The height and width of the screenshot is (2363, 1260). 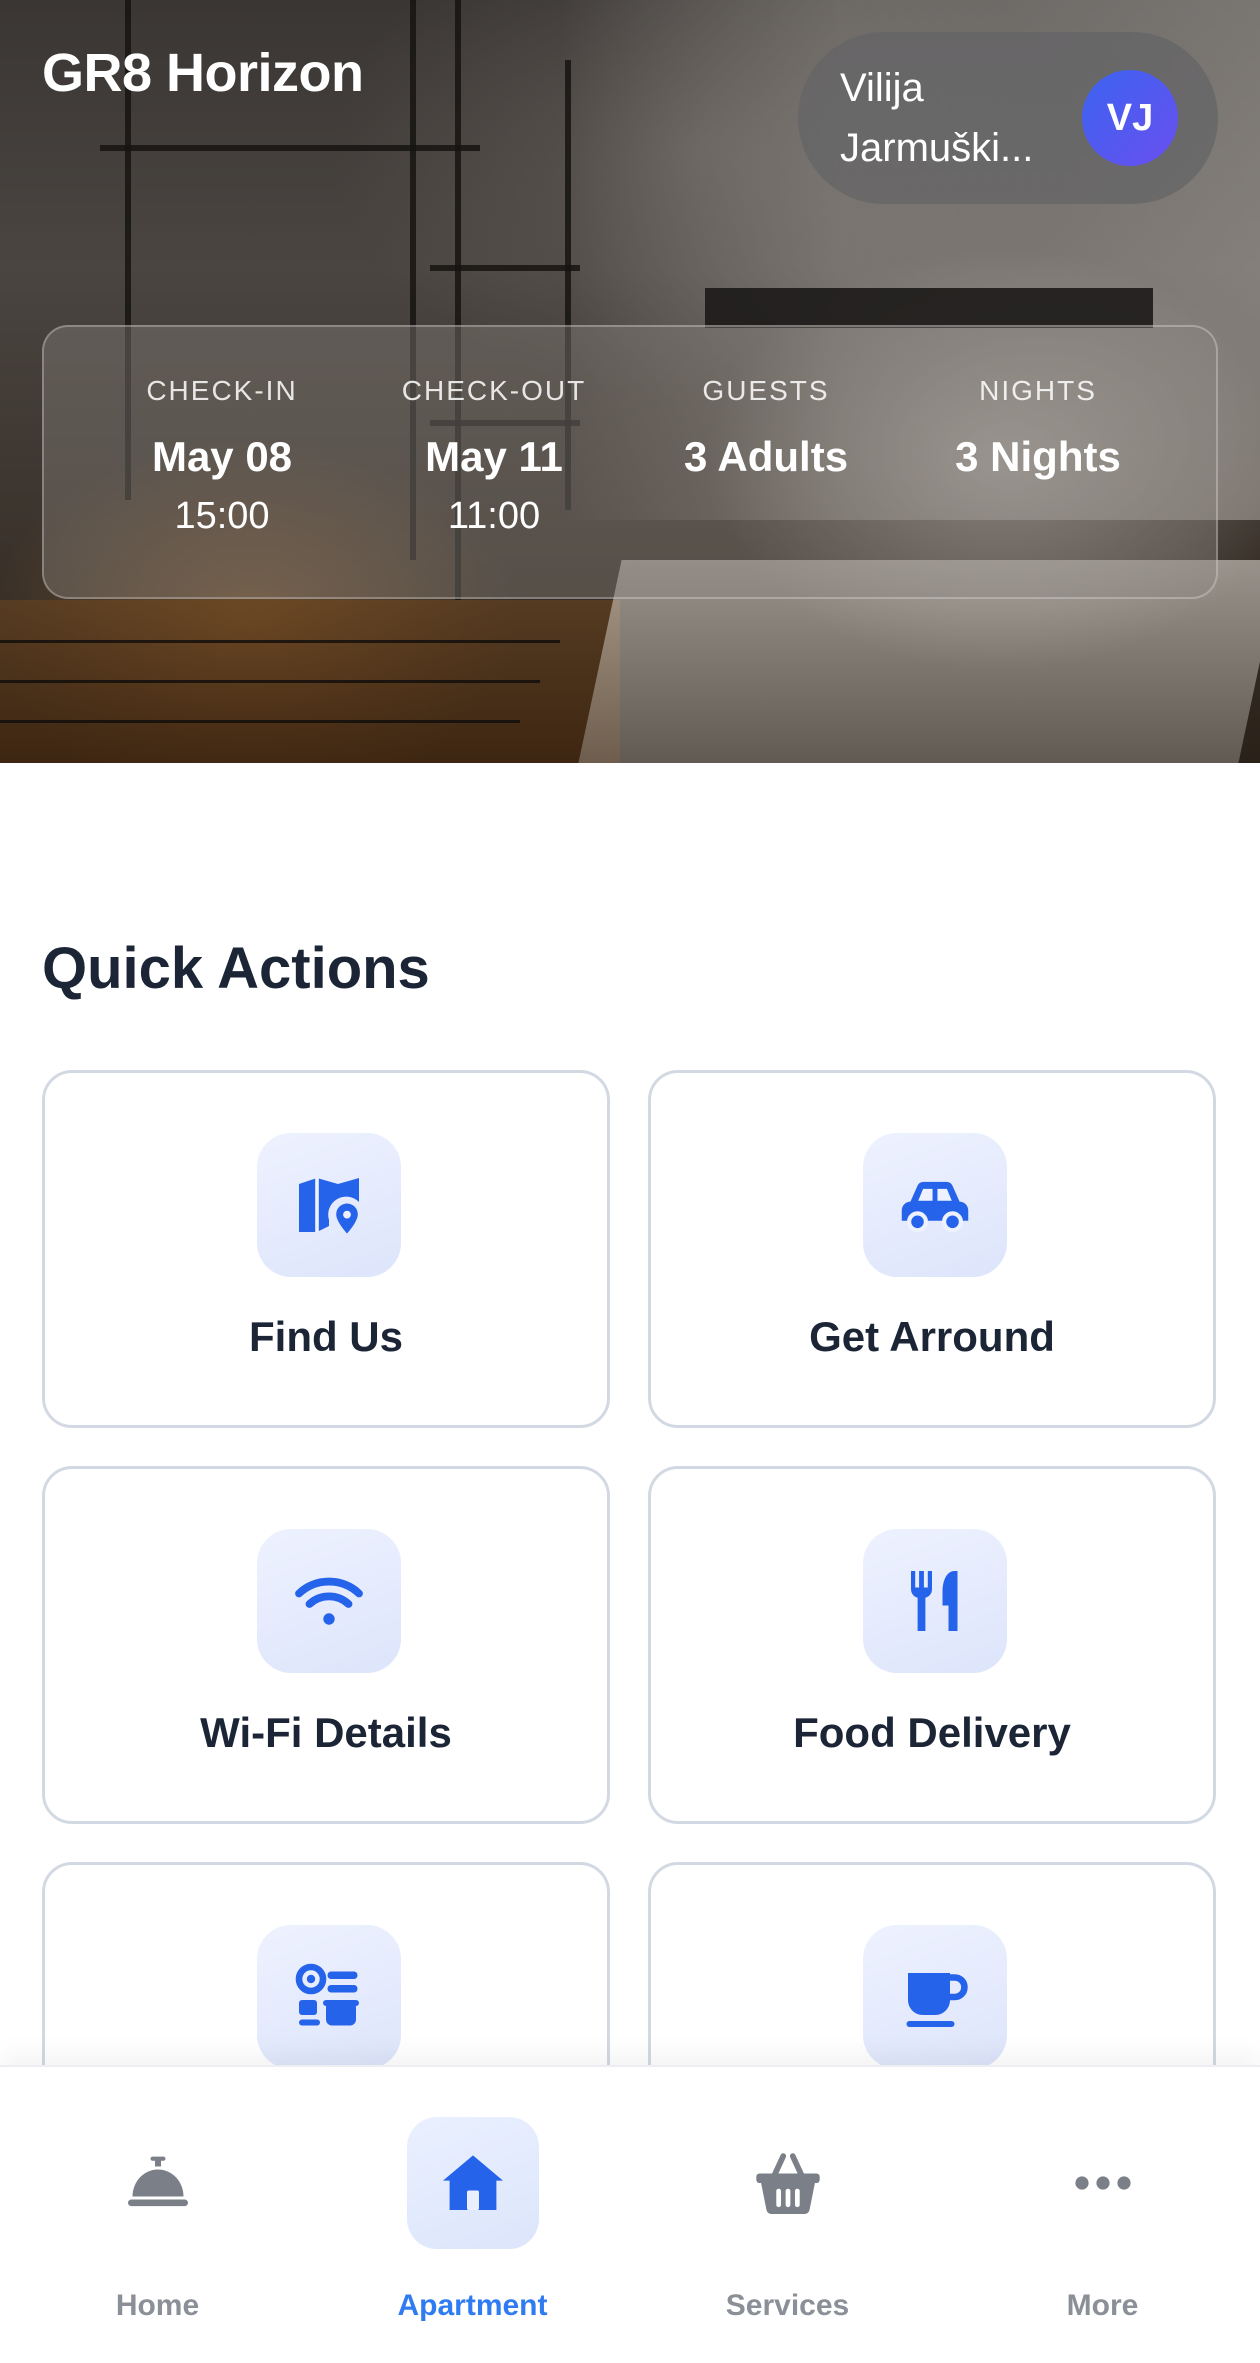 I want to click on avatar: VJ, so click(x=1130, y=118).